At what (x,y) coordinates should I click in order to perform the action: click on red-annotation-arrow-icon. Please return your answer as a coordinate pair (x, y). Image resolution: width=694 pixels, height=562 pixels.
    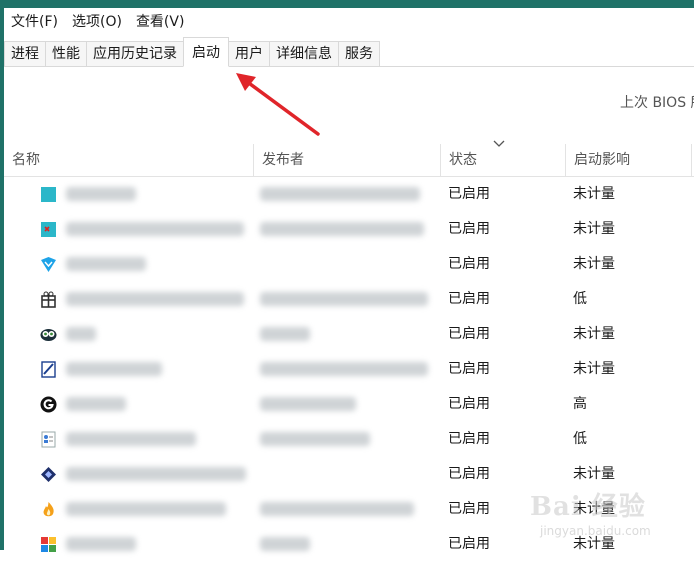
    Looking at the image, I should click on (278, 104).